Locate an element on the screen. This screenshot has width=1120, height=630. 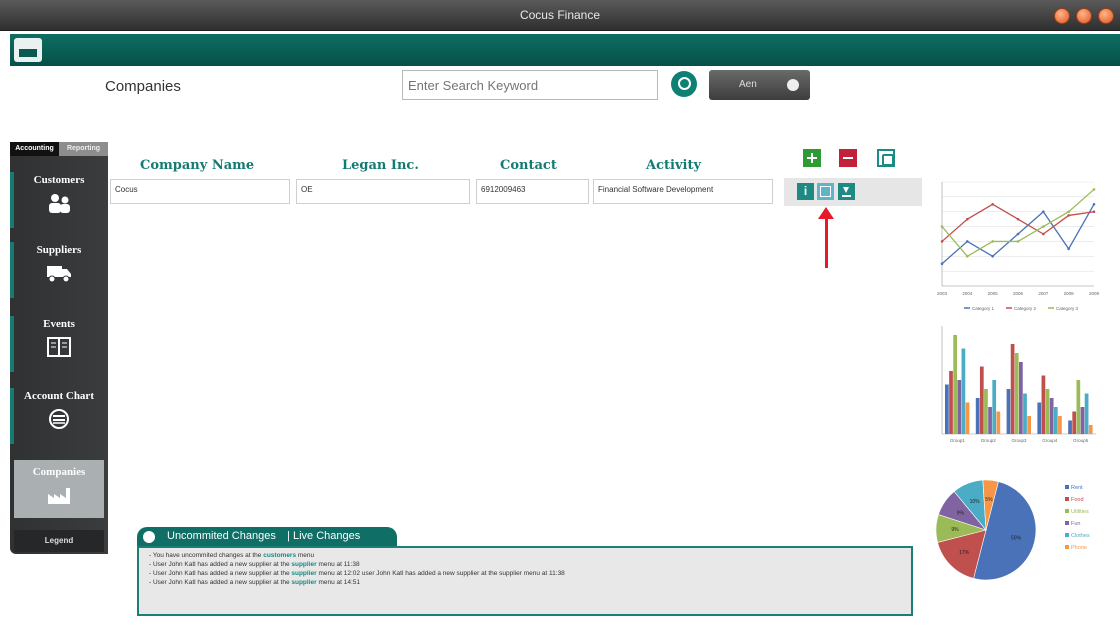
table-cell: Cocus is located at coordinates (200, 191).